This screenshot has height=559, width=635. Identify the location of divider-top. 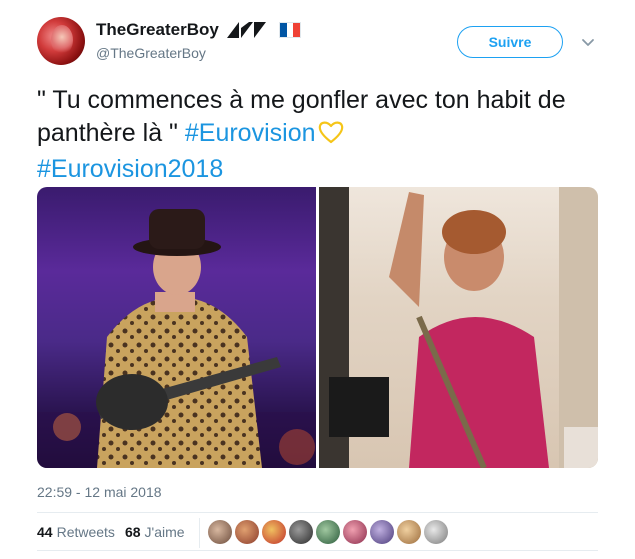
(317, 512).